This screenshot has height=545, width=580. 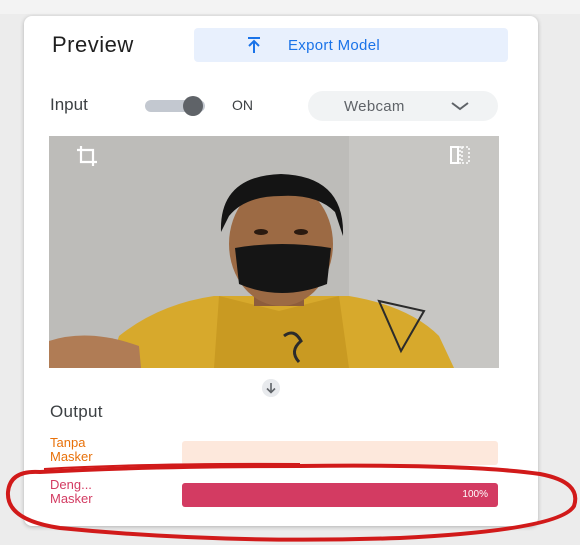 I want to click on upload-icon, so click(x=254, y=45).